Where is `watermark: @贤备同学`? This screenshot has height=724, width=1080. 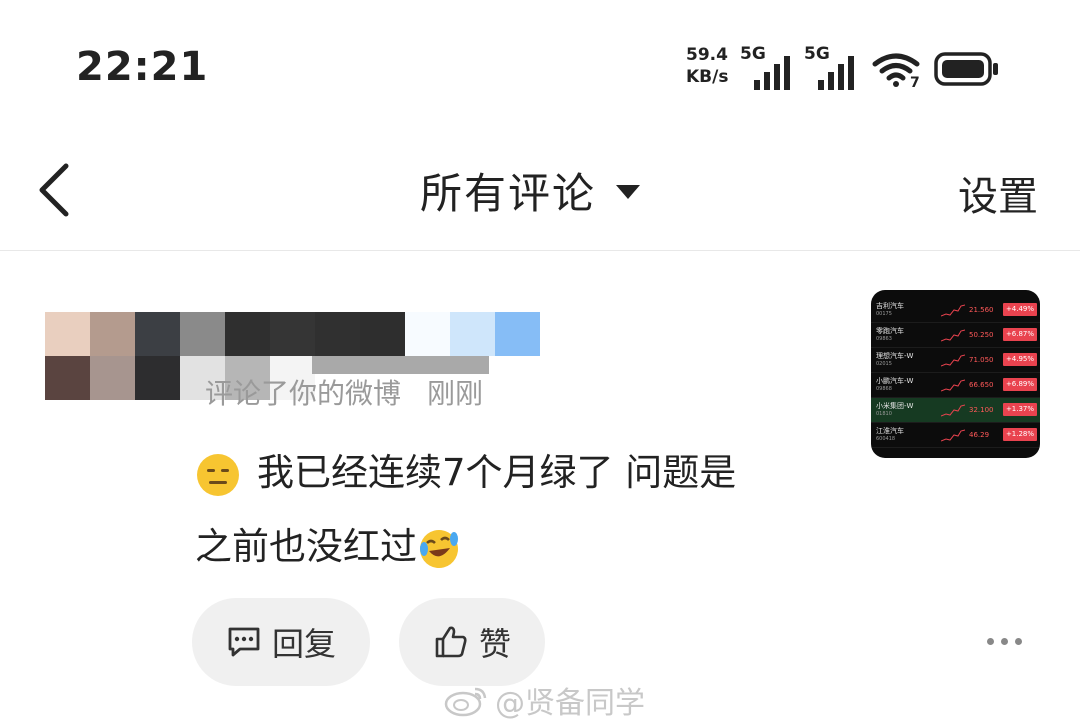
watermark: @贤备同学 is located at coordinates (544, 700).